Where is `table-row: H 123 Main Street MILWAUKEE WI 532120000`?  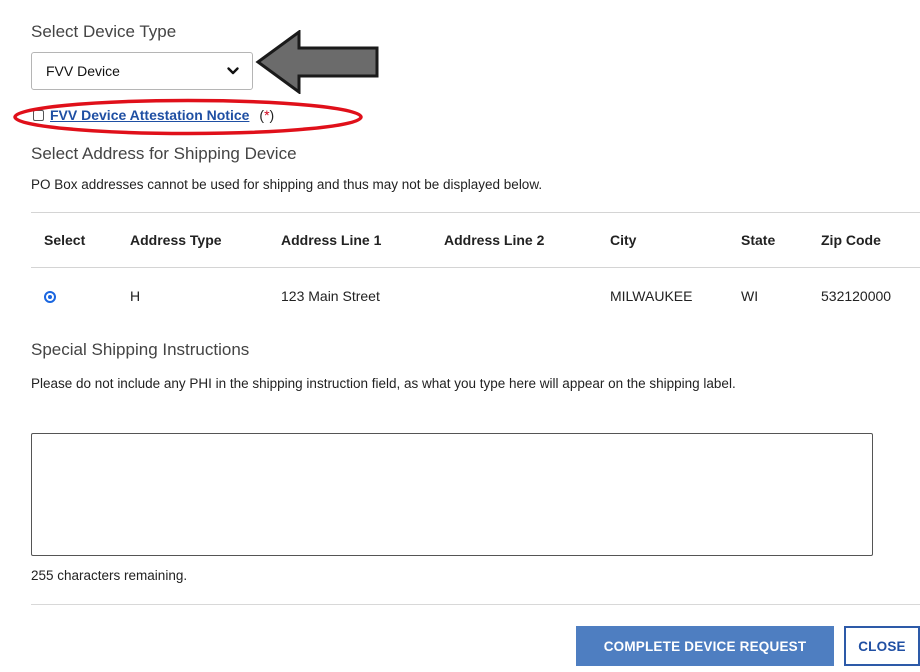
table-row: H 123 Main Street MILWAUKEE WI 532120000 is located at coordinates (475, 296).